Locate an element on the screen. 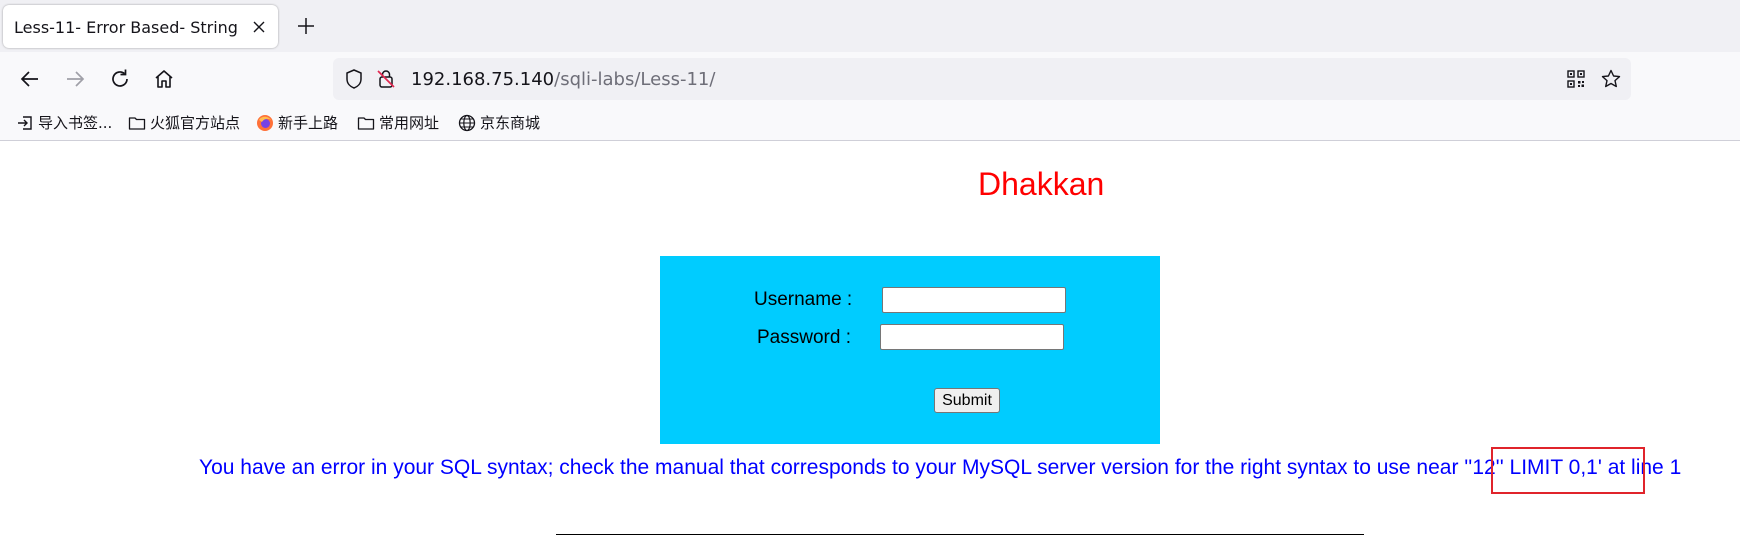 The height and width of the screenshot is (535, 1740). back-arrow-icon is located at coordinates (30, 79).